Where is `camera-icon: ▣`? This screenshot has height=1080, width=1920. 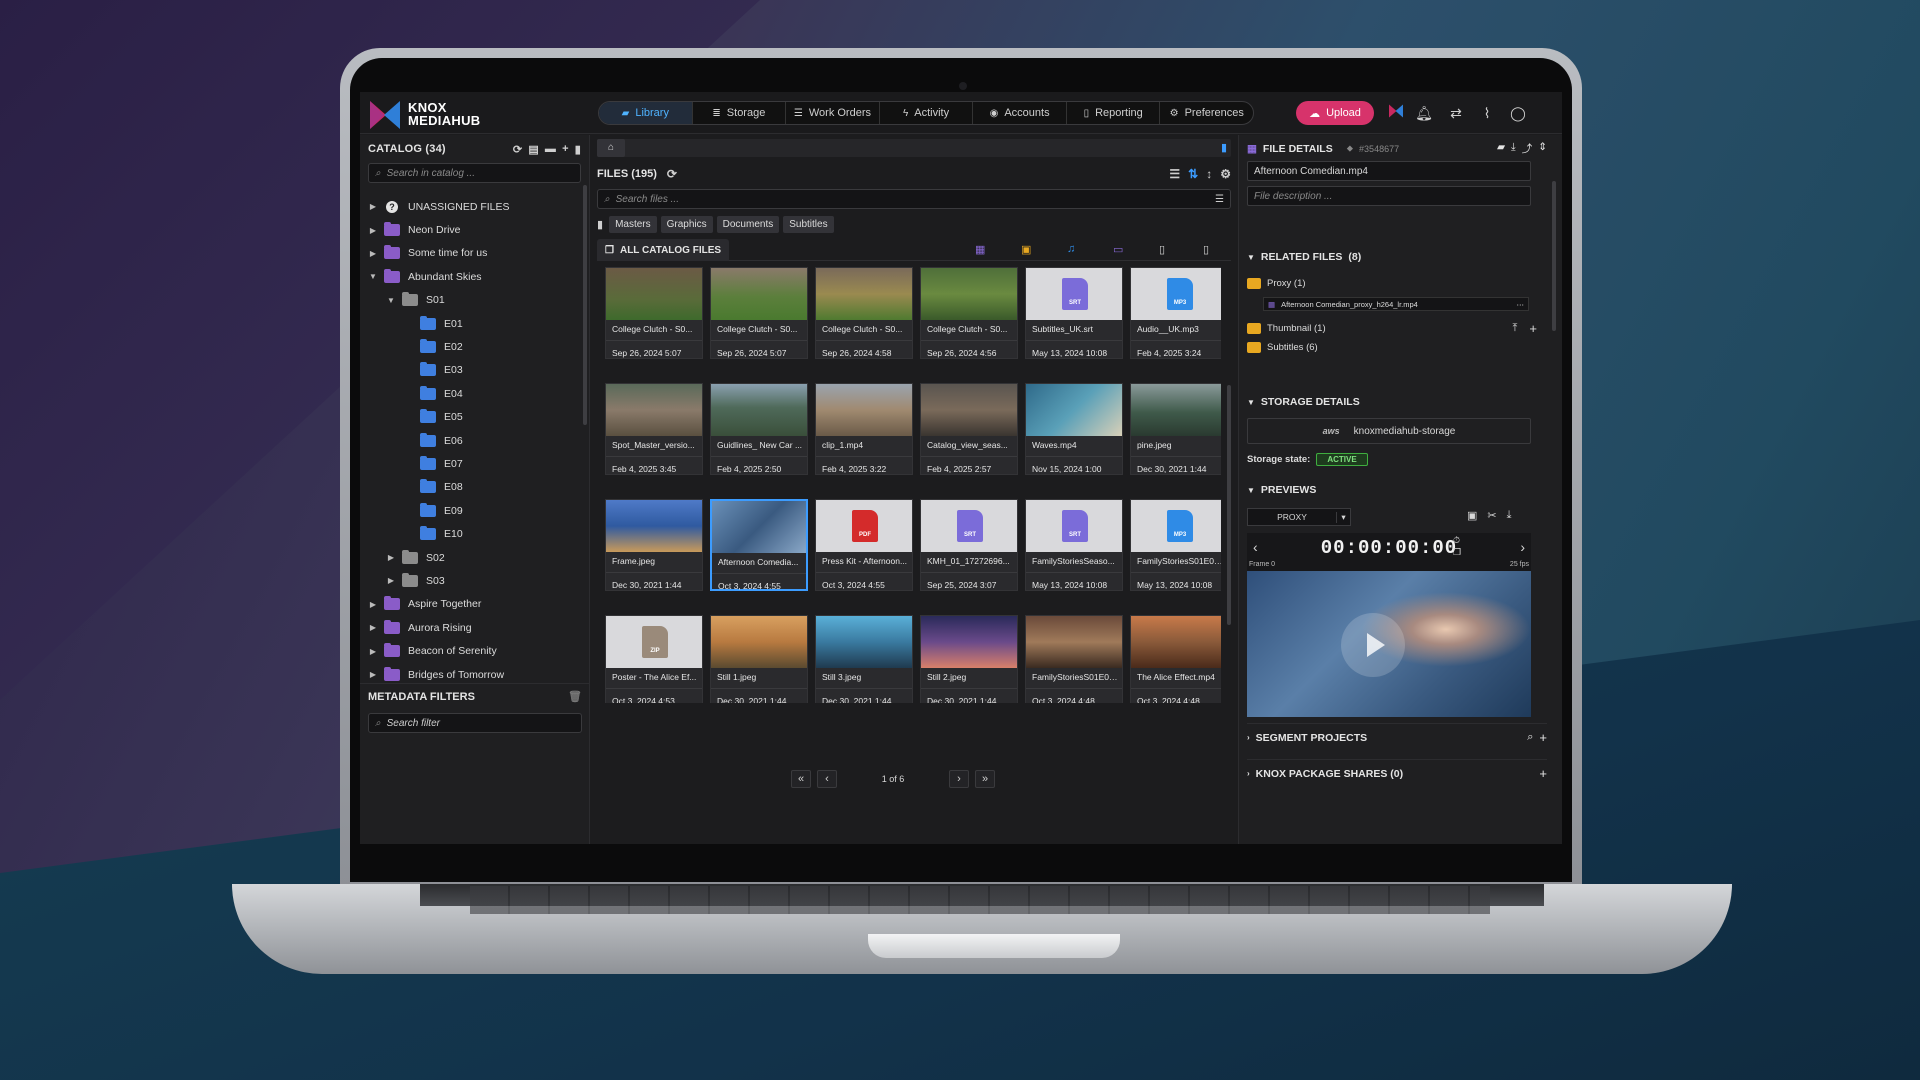
camera-icon: ▣ is located at coordinates (1472, 515).